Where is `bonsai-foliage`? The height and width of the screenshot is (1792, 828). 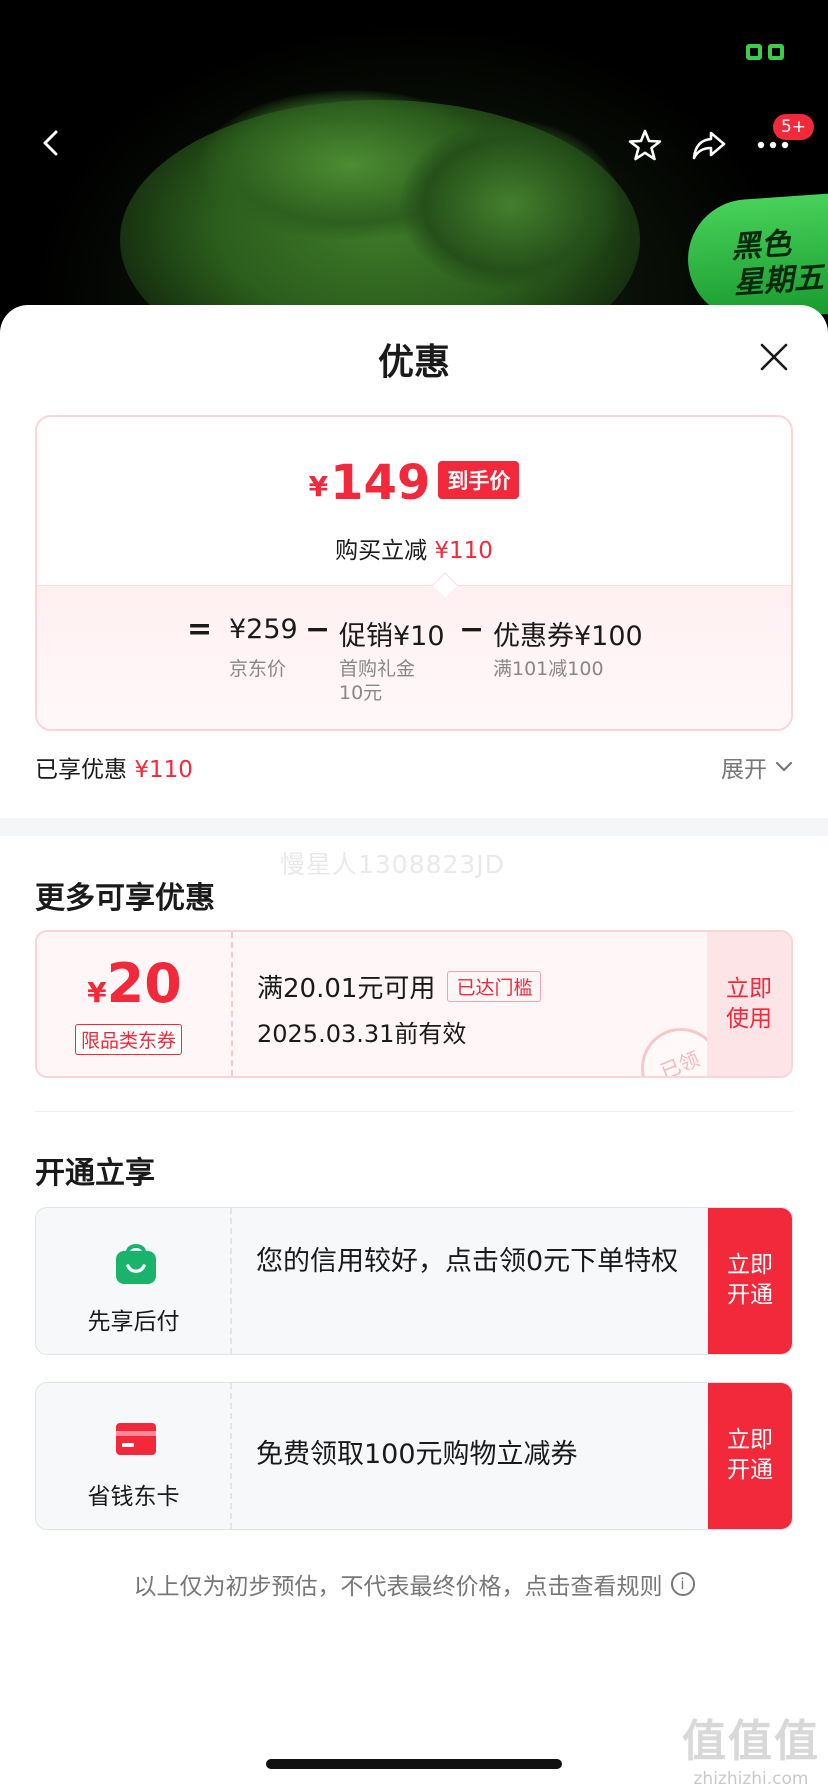 bonsai-foliage is located at coordinates (510, 205).